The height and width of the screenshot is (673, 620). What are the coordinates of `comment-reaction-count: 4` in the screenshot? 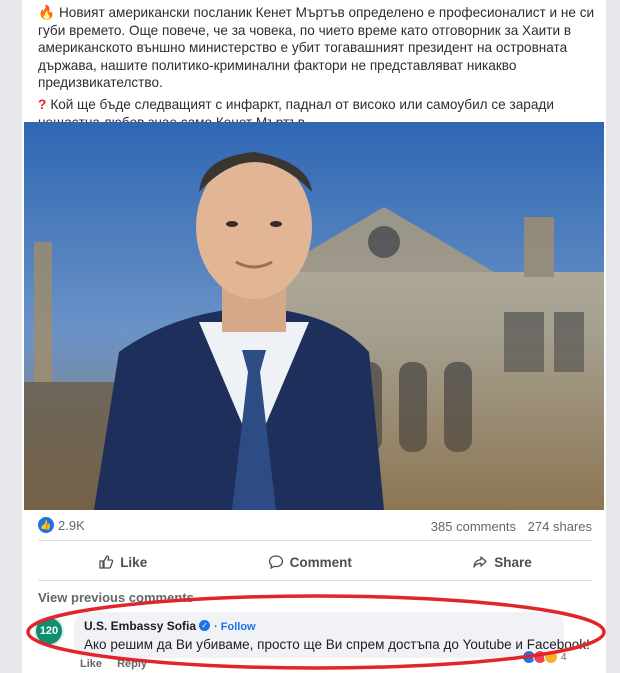 It's located at (564, 657).